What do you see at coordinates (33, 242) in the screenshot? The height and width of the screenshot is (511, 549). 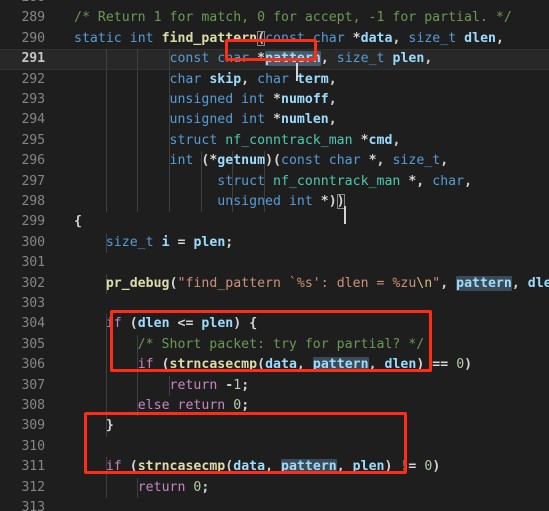 I see `line-number: 300` at bounding box center [33, 242].